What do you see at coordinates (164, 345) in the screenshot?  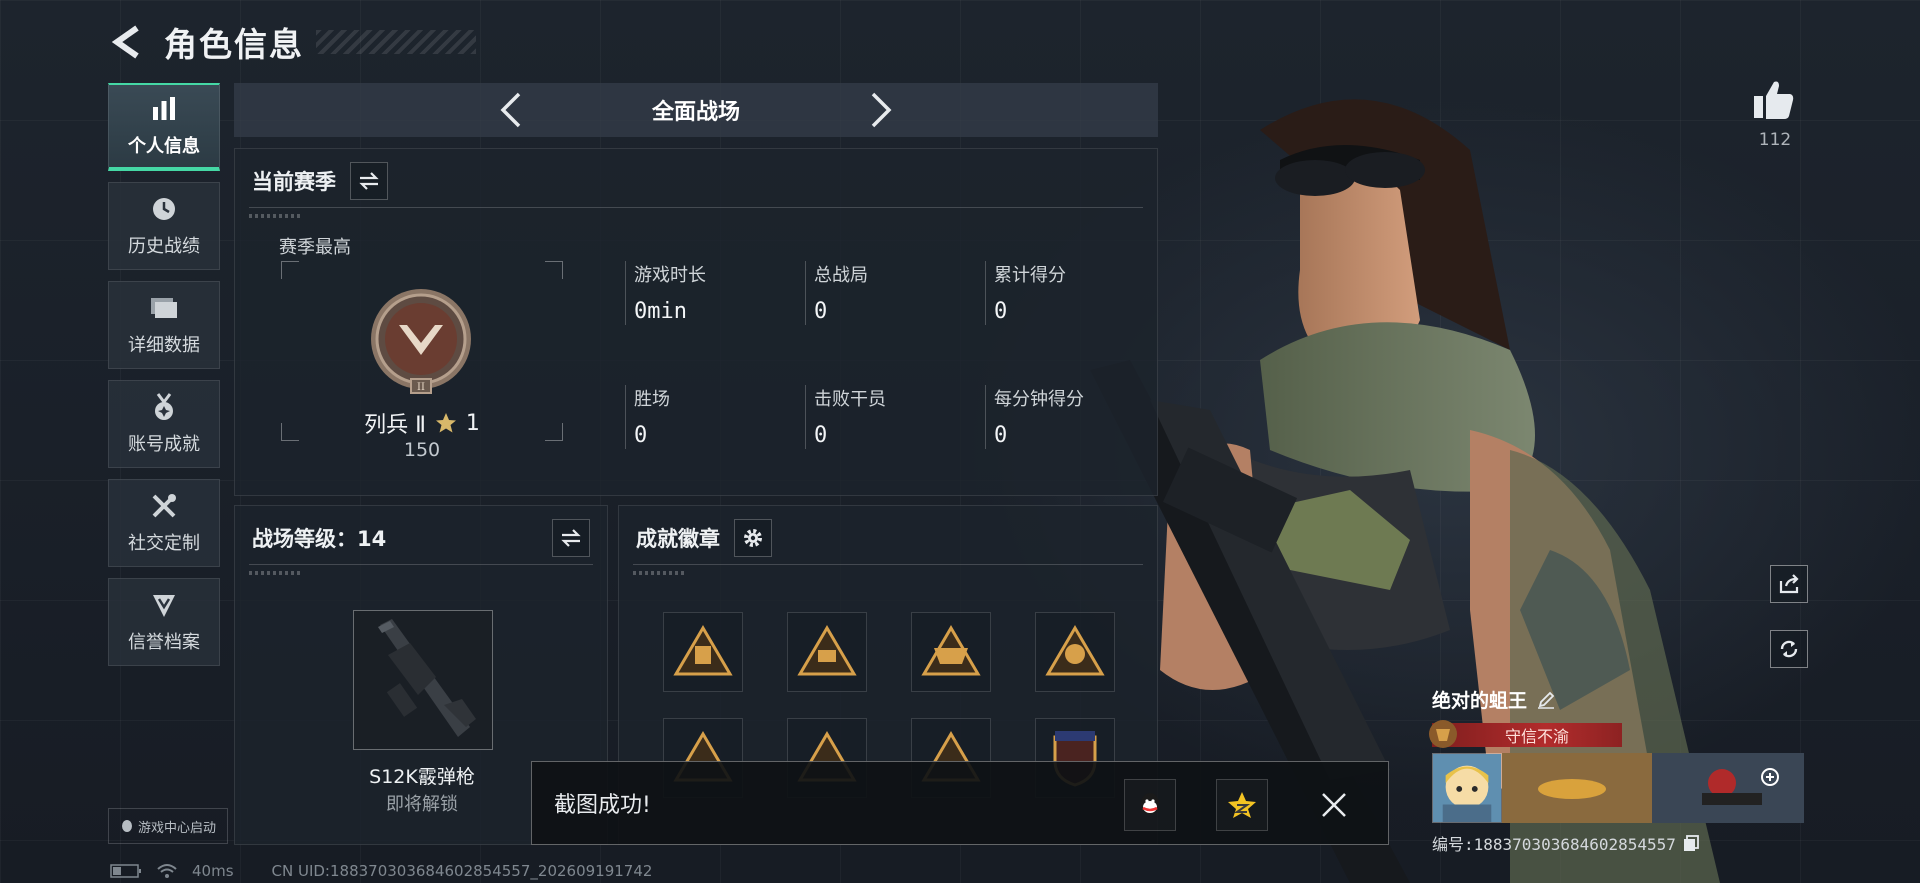 I see `nav-label: 详细数据` at bounding box center [164, 345].